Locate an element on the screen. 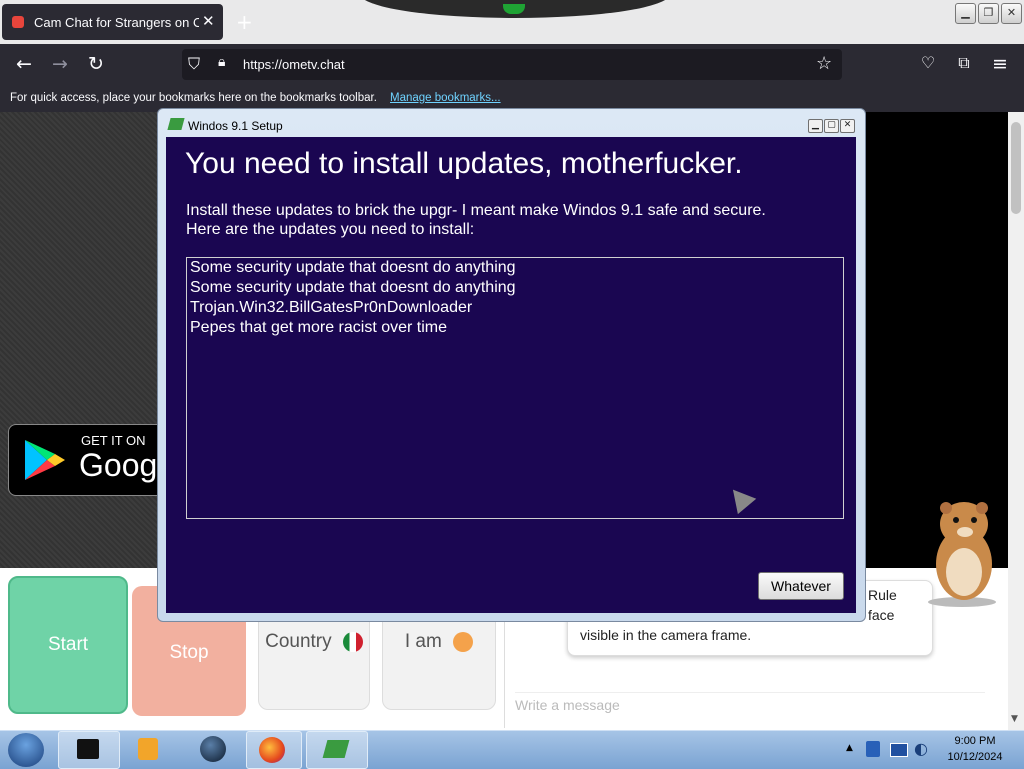  browser-tab-bar: Cam Chat for Strangers on Ome ✕ + ▁ ❐ ✕ is located at coordinates (512, 22).